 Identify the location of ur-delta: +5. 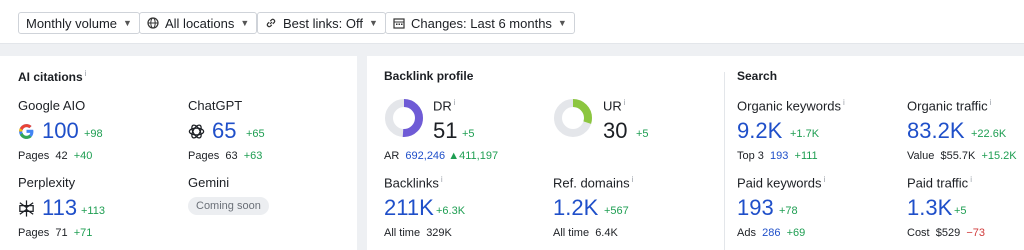
(642, 134).